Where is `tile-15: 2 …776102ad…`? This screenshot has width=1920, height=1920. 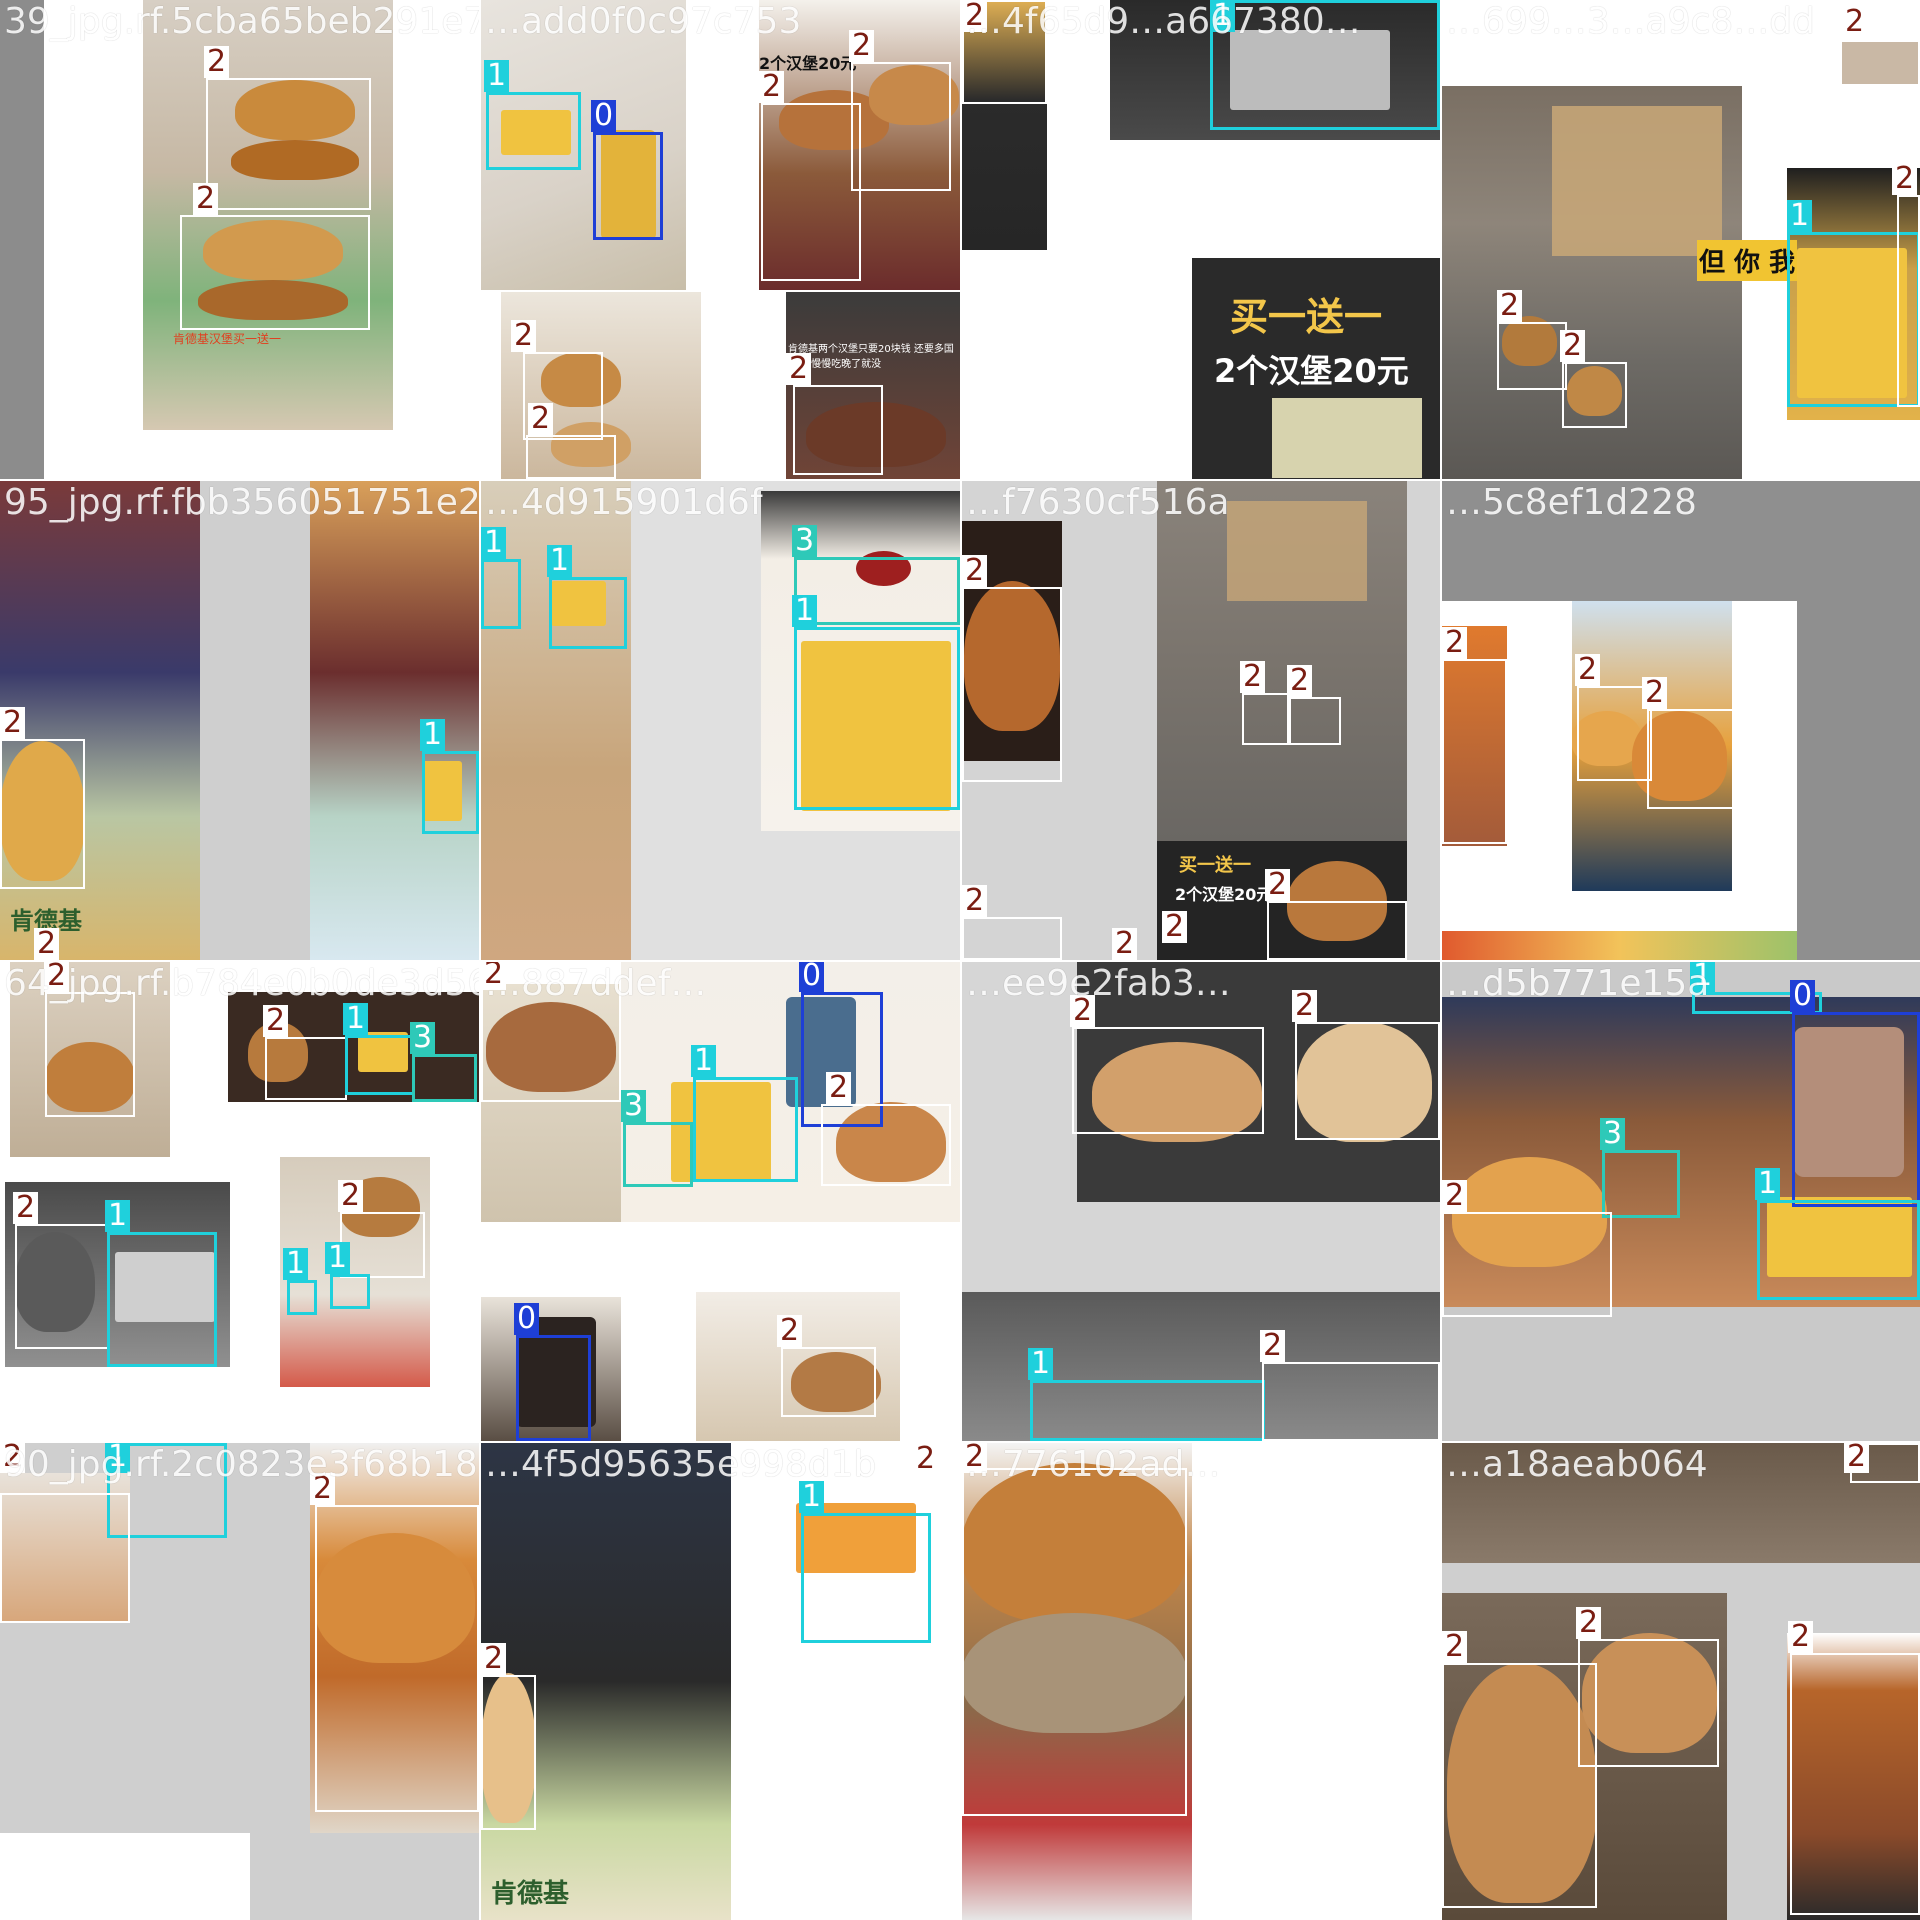
tile-15: 2 …776102ad… is located at coordinates (1201, 1681).